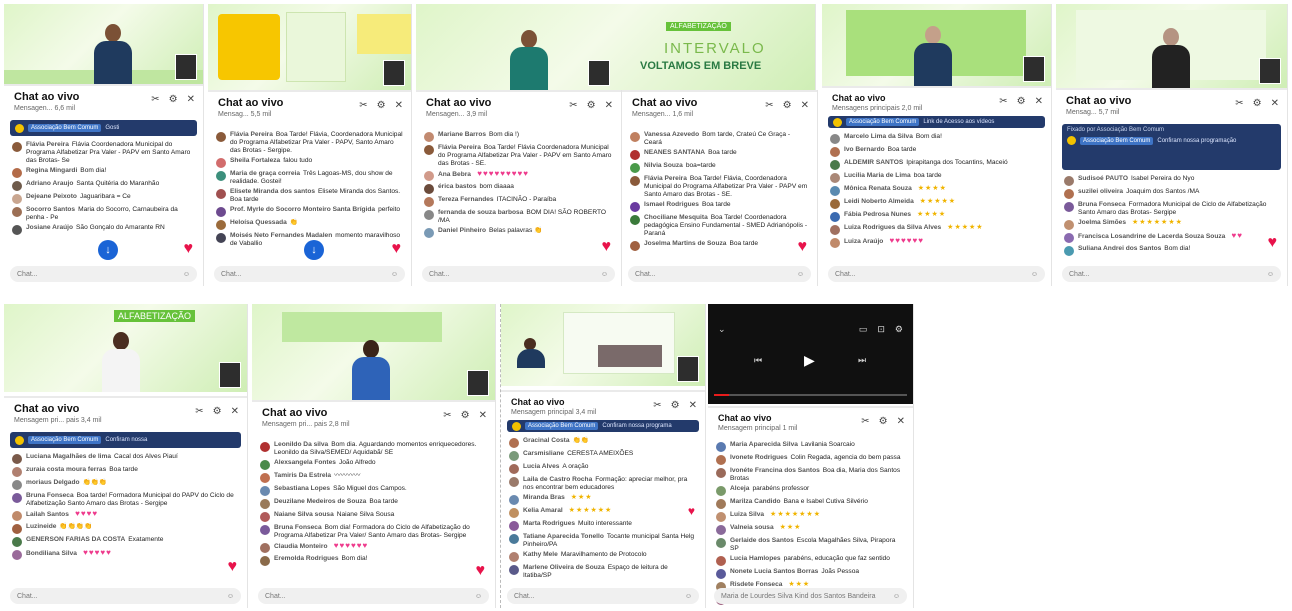 This screenshot has height=611, width=1292. Describe the element at coordinates (936, 151) in the screenshot. I see `chat-message: Ivo Bernardo Boa tarde` at that location.